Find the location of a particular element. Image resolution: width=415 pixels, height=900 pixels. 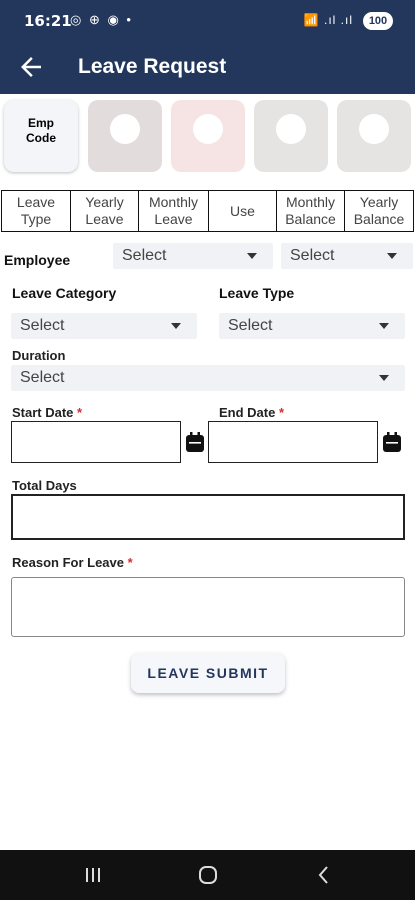

column-header: Monthly Leave is located at coordinates (174, 211).